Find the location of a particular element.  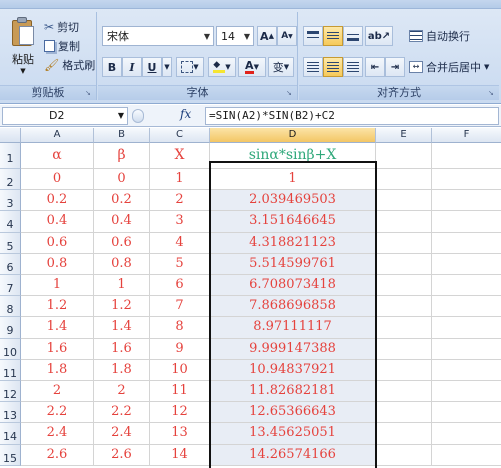

merge-center-button: ↔ 合并后居中 ▼ is located at coordinates (449, 67).